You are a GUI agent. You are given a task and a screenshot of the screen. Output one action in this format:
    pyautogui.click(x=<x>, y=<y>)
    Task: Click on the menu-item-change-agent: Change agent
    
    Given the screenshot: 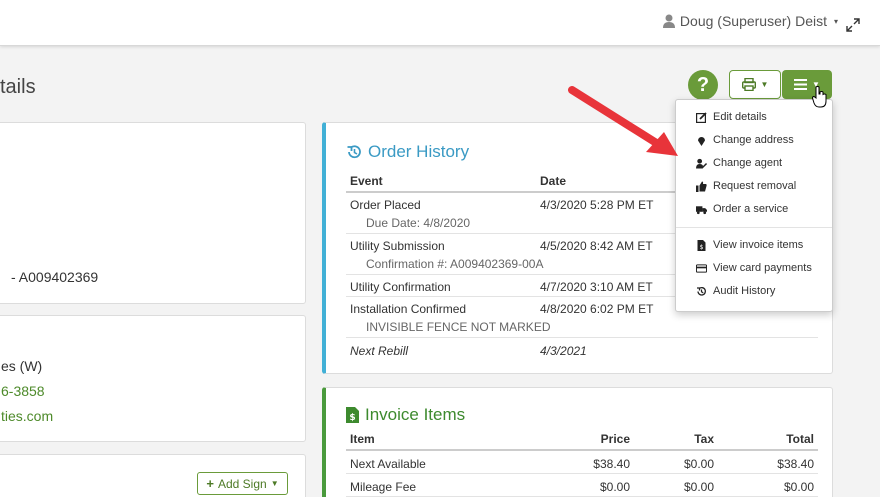 What is the action you would take?
    pyautogui.click(x=739, y=163)
    